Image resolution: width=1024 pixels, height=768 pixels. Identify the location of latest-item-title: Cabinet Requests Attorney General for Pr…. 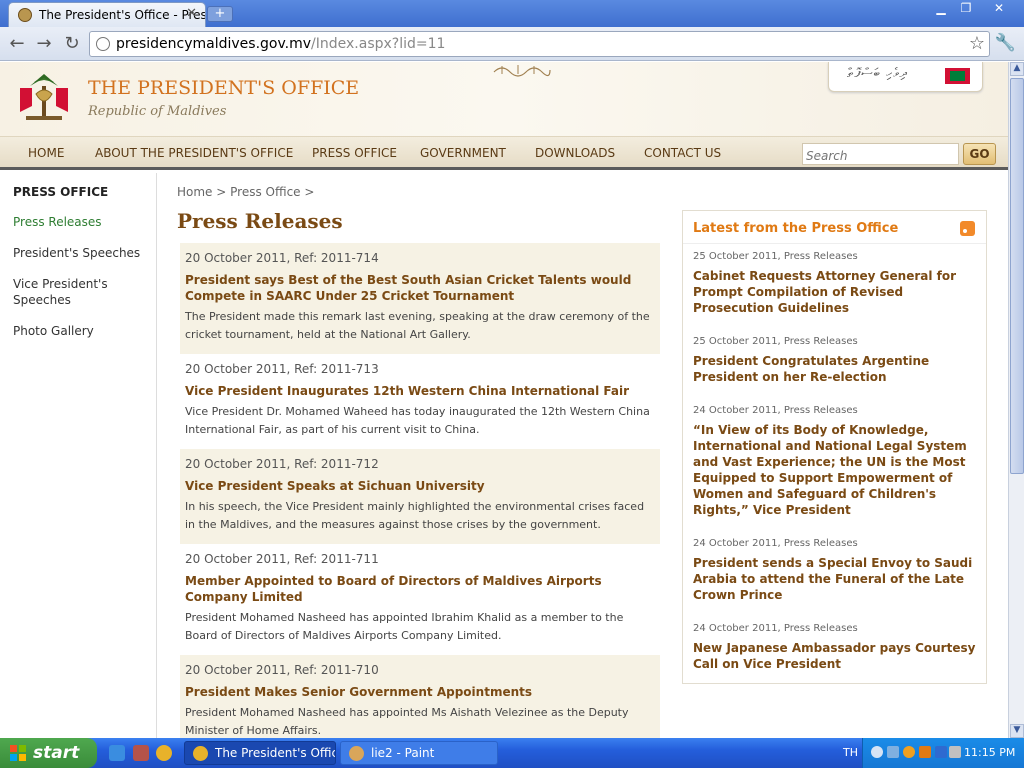
(838, 292).